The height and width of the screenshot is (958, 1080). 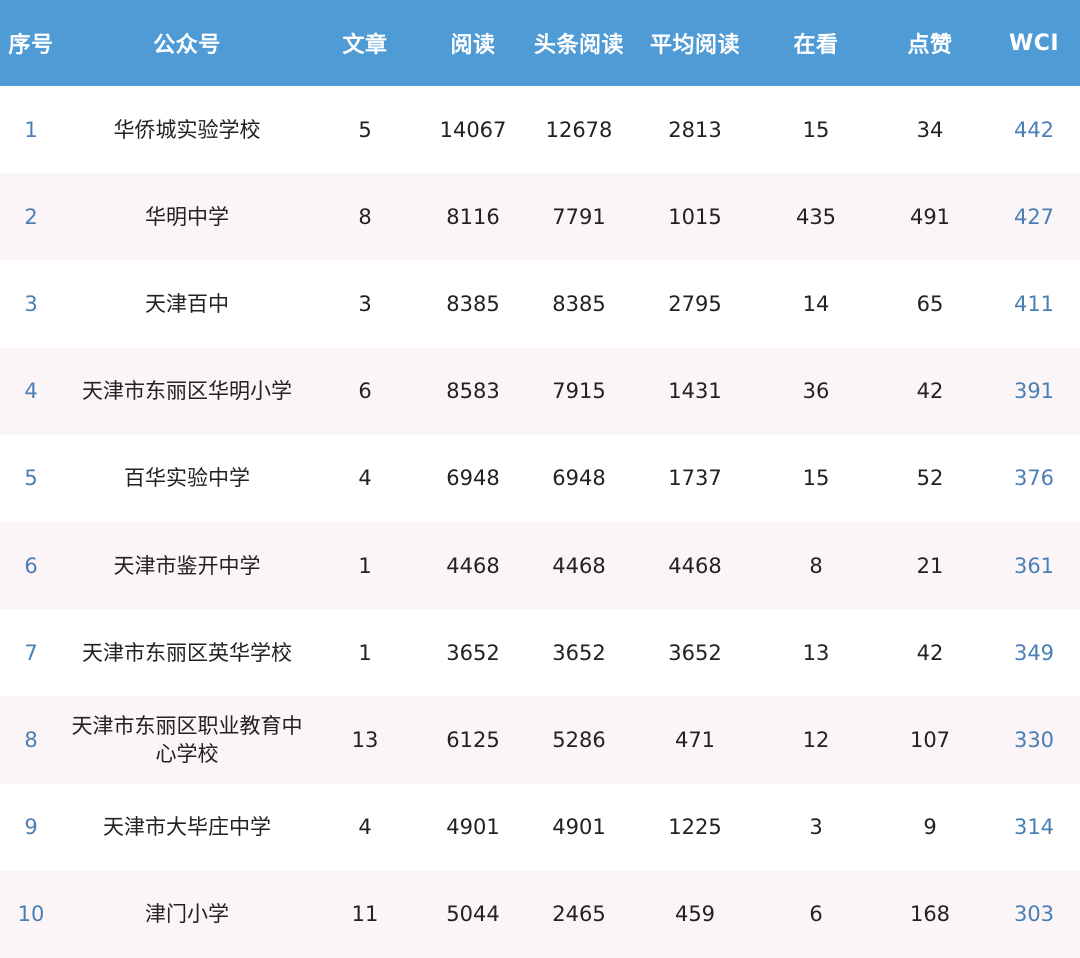 What do you see at coordinates (473, 914) in the screenshot?
I see `reads-cell: 5044` at bounding box center [473, 914].